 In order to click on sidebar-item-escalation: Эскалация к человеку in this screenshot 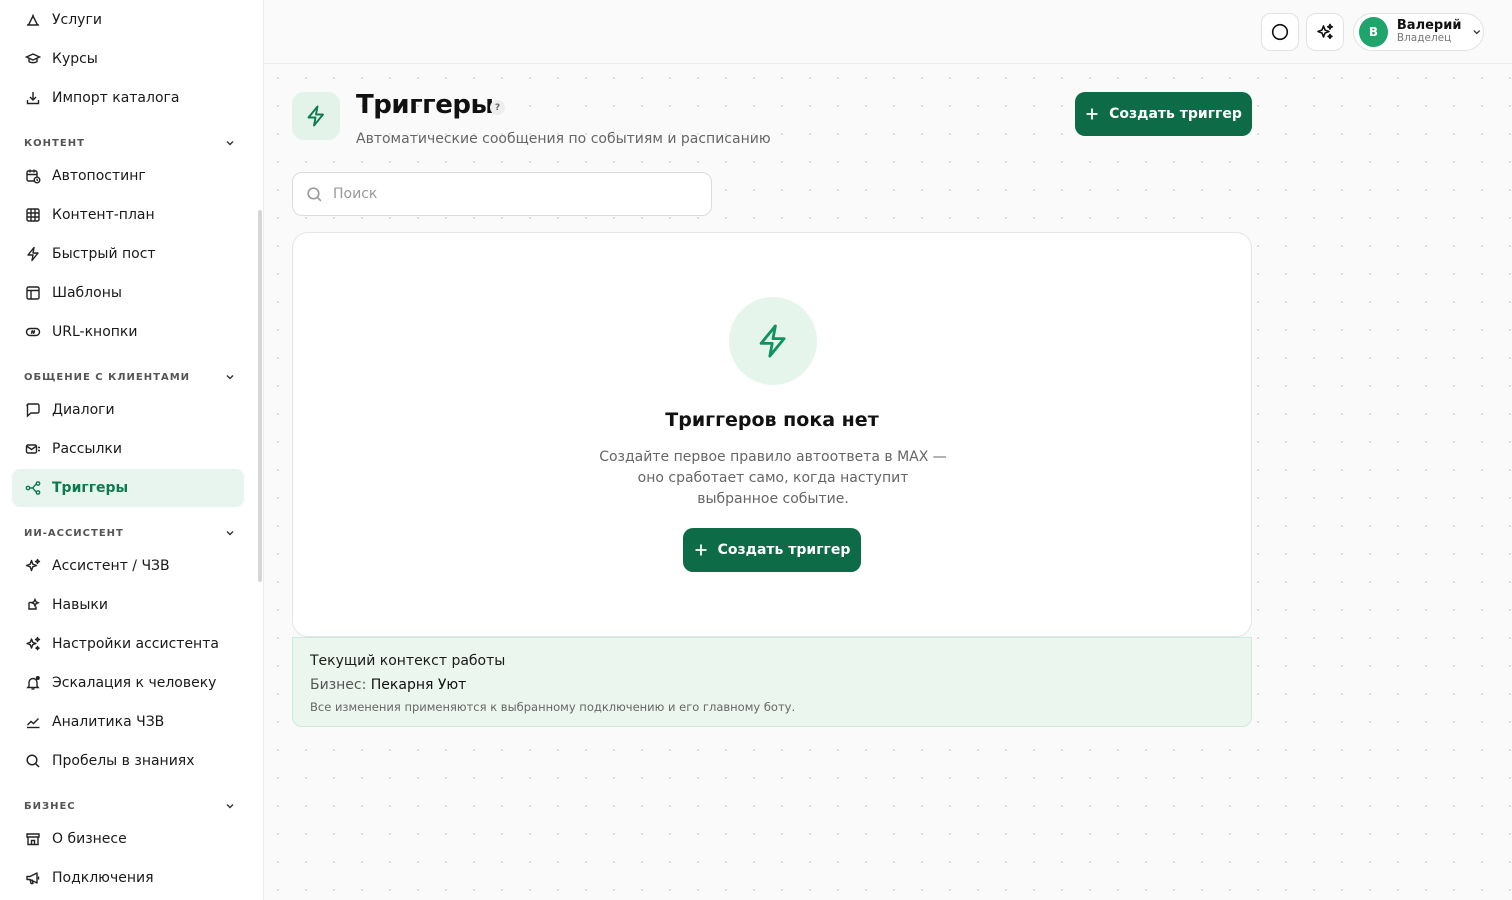, I will do `click(128, 683)`.